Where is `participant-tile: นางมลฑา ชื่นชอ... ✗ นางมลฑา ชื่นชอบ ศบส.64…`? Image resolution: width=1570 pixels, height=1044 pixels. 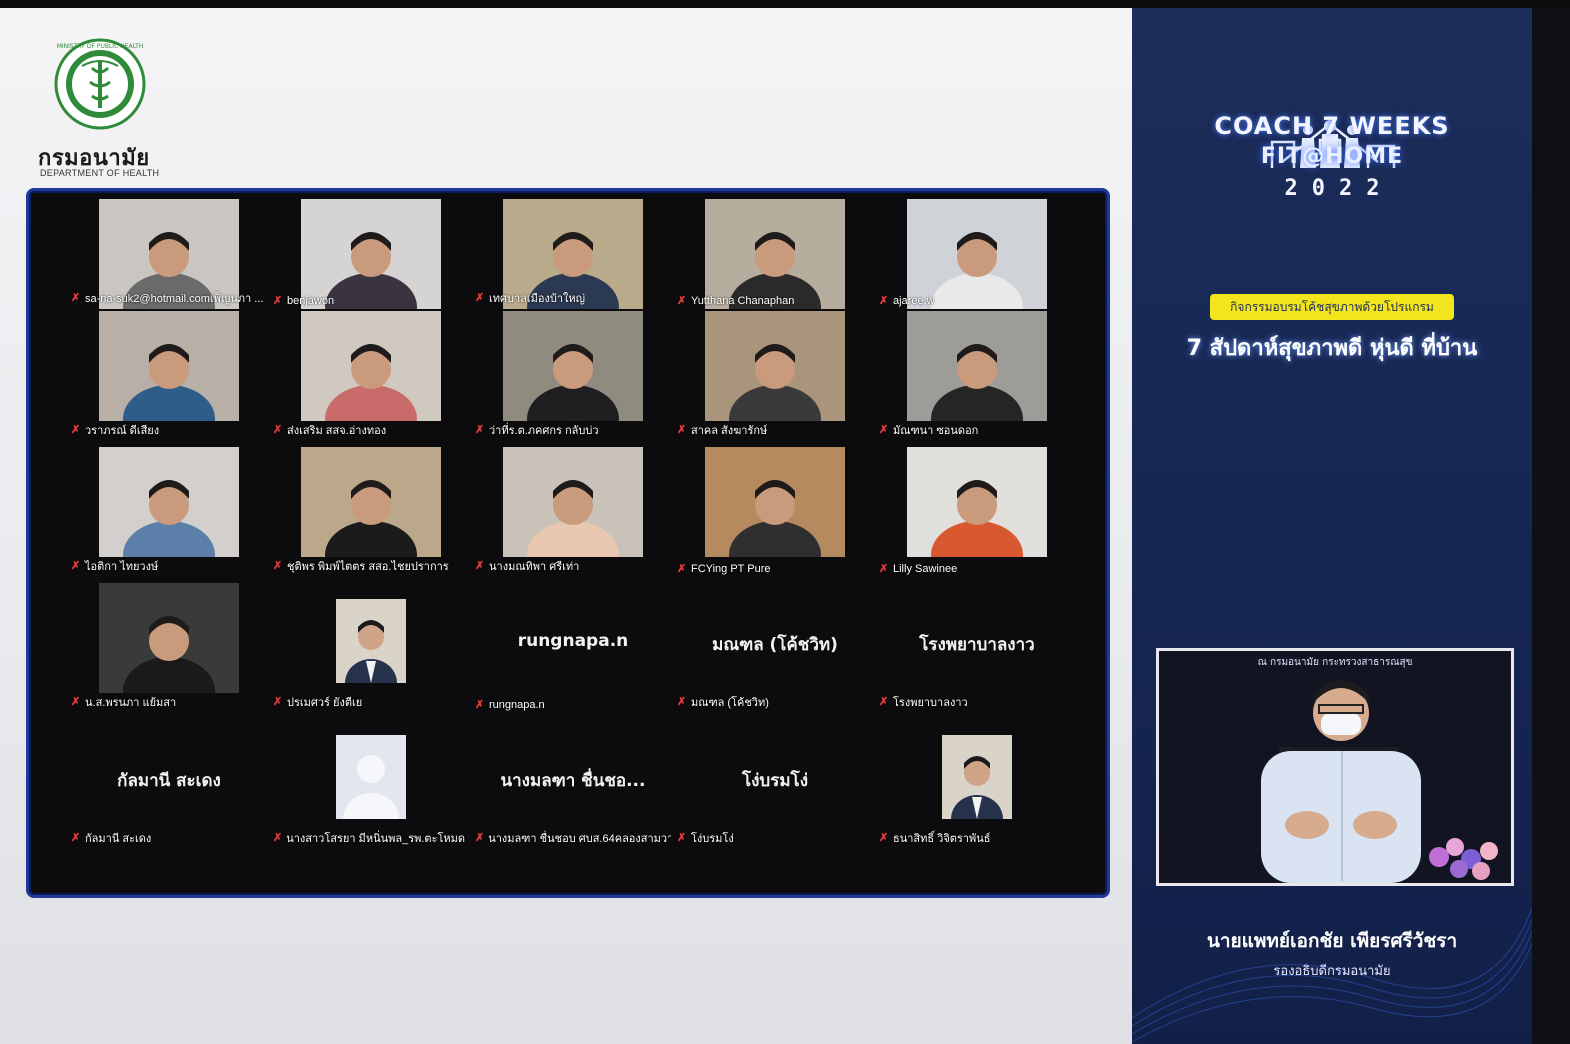 participant-tile: นางมลฑา ชื่นชอ... ✗ นางมลฑา ชื่นชอบ ศบส.64… is located at coordinates (573, 784).